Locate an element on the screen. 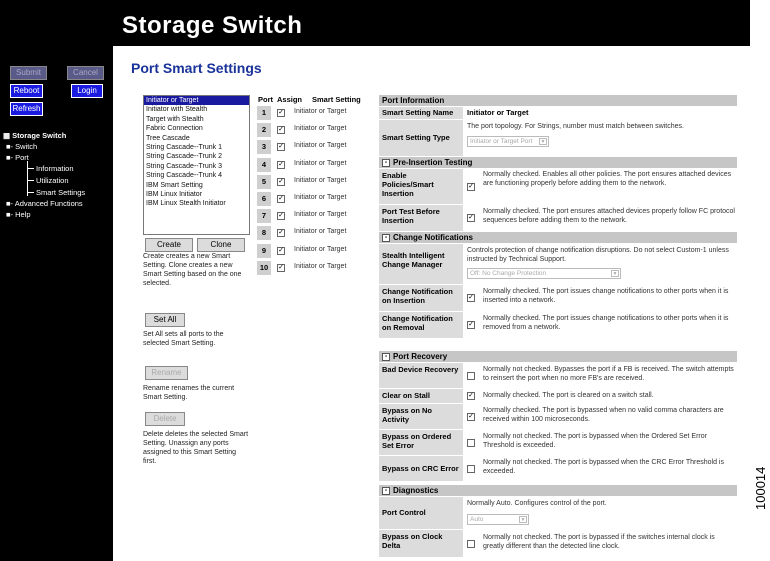 The width and height of the screenshot is (770, 561). tree-item-utilization: Utilization is located at coordinates (52, 180).